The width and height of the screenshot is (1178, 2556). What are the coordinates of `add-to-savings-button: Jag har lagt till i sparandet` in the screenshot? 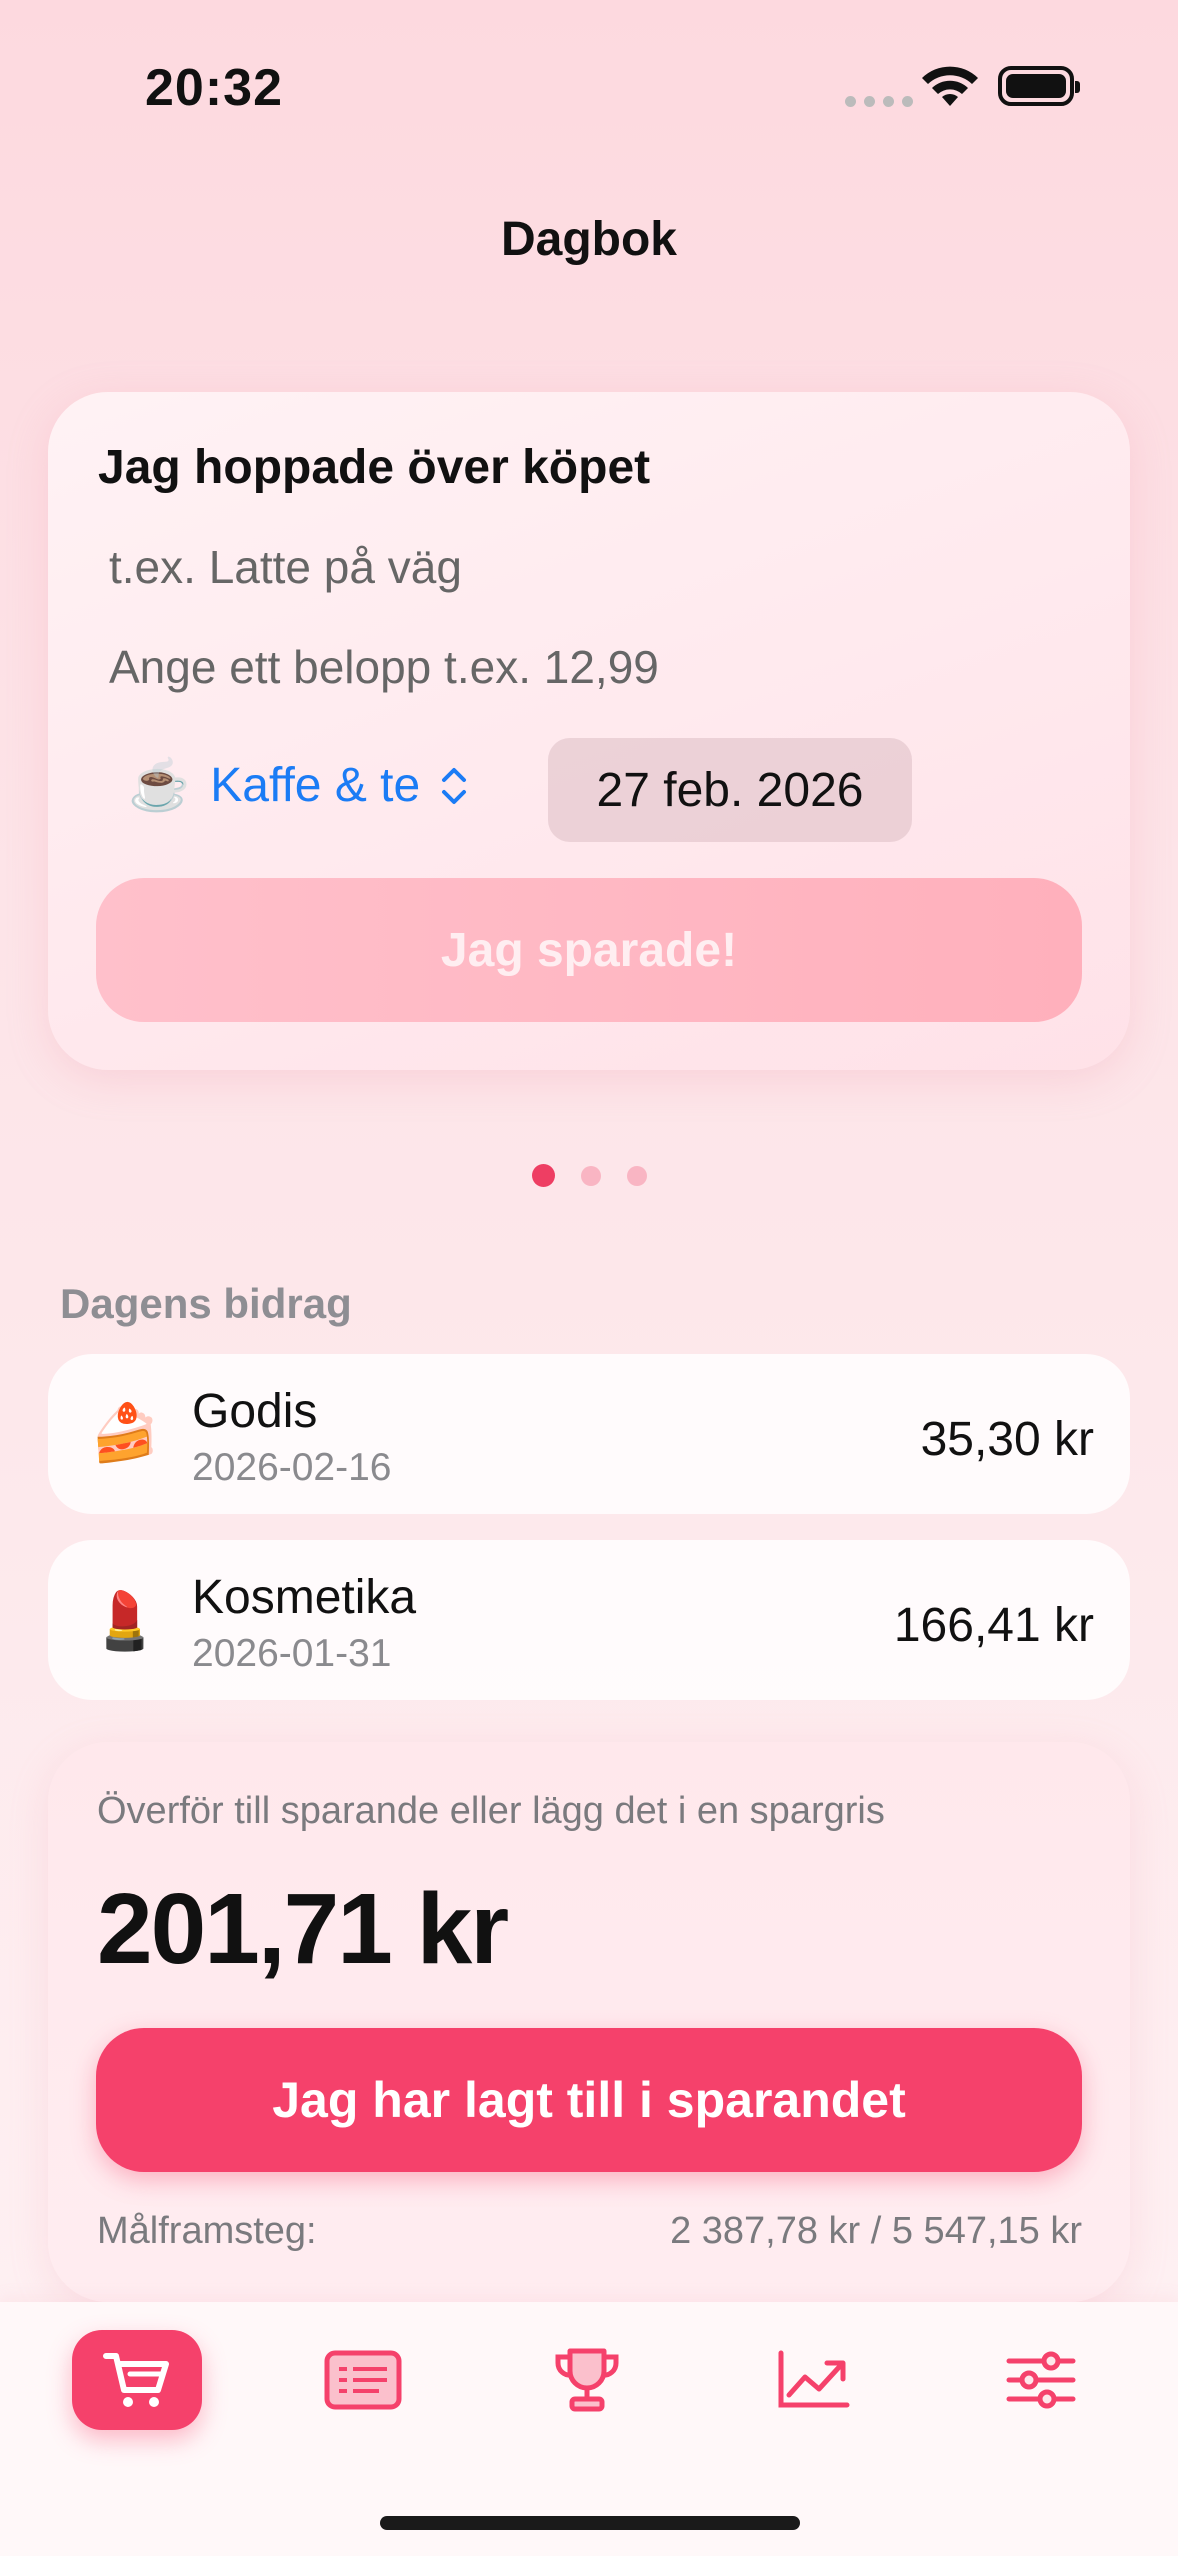 It's located at (589, 2100).